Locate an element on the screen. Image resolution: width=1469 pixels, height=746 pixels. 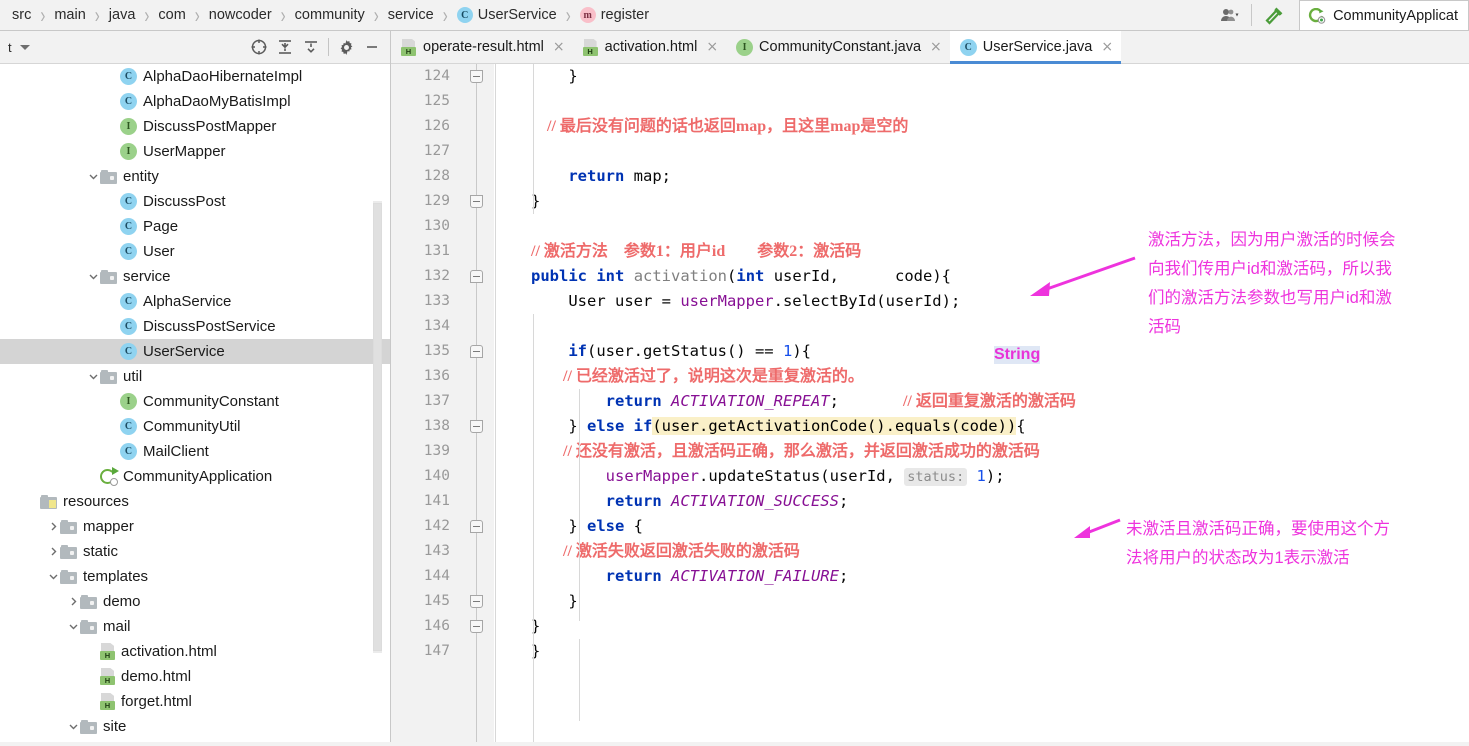
tree-item-demo: demo is located at coordinates (195, 601).